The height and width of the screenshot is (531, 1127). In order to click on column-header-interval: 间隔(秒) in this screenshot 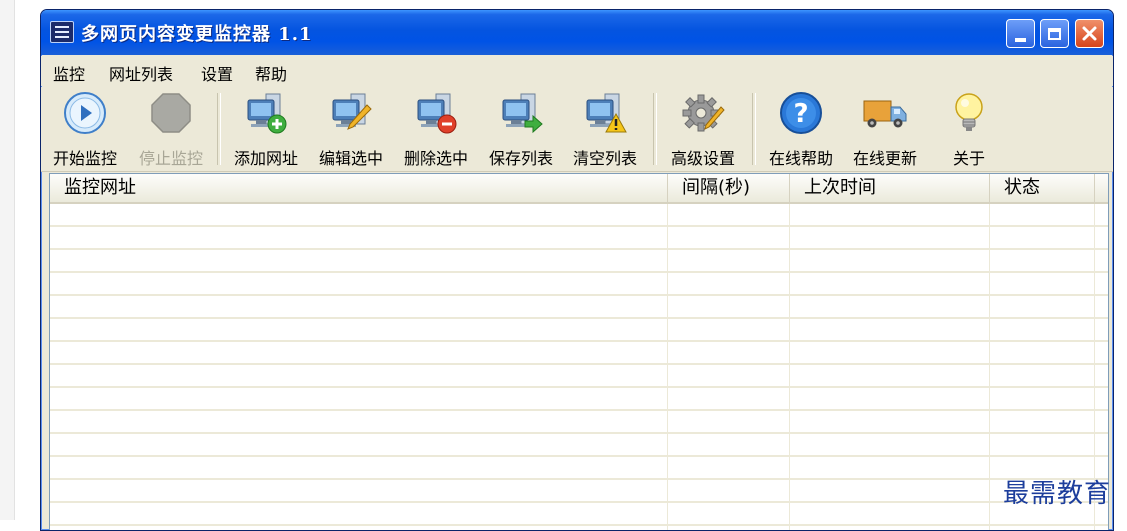, I will do `click(729, 188)`.